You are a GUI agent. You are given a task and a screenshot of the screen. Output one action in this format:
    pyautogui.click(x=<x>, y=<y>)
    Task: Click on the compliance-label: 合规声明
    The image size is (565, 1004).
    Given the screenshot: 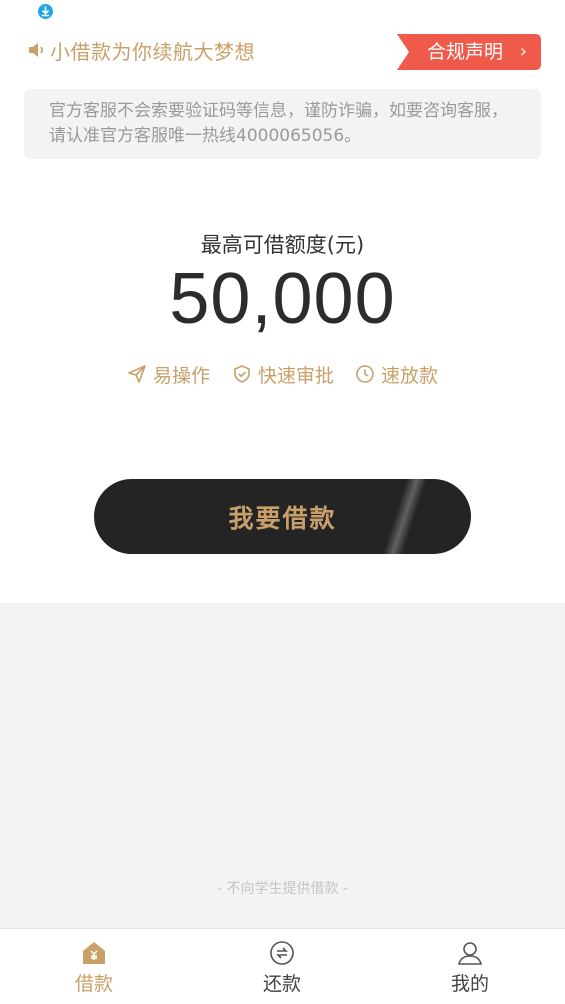 What is the action you would take?
    pyautogui.click(x=465, y=52)
    